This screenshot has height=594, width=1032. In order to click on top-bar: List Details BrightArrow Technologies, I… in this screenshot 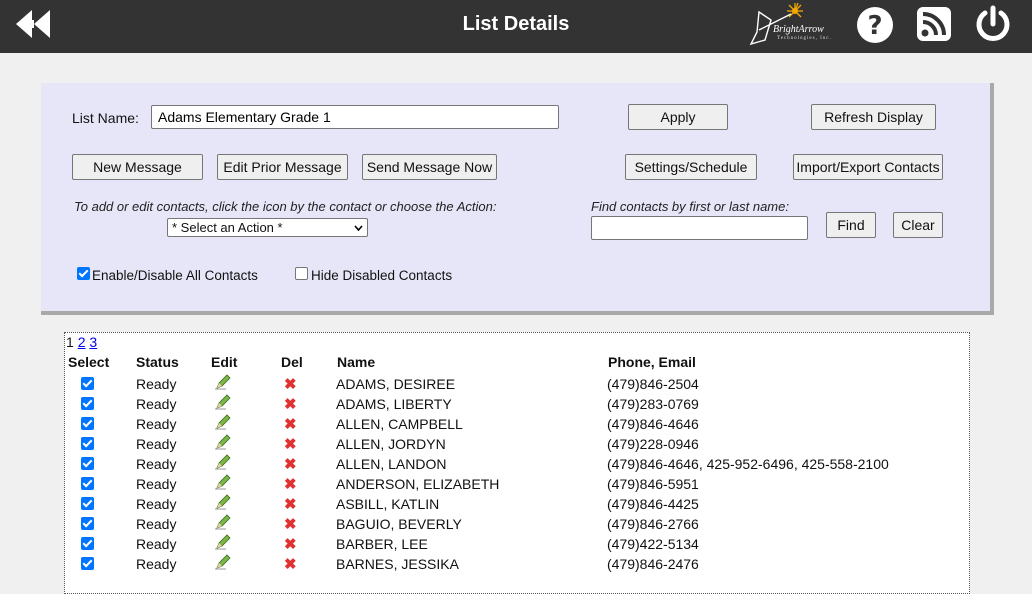, I will do `click(516, 26)`.